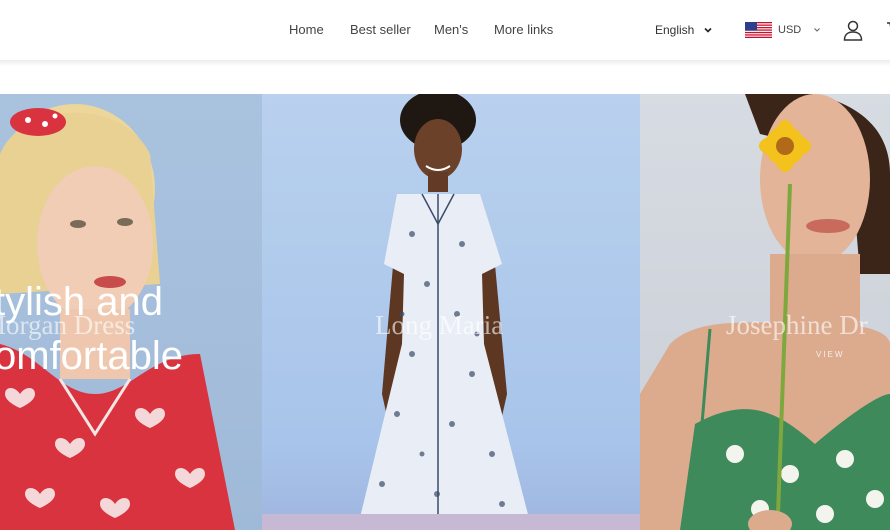 The image size is (890, 530). What do you see at coordinates (445, 63) in the screenshot?
I see `header-divider` at bounding box center [445, 63].